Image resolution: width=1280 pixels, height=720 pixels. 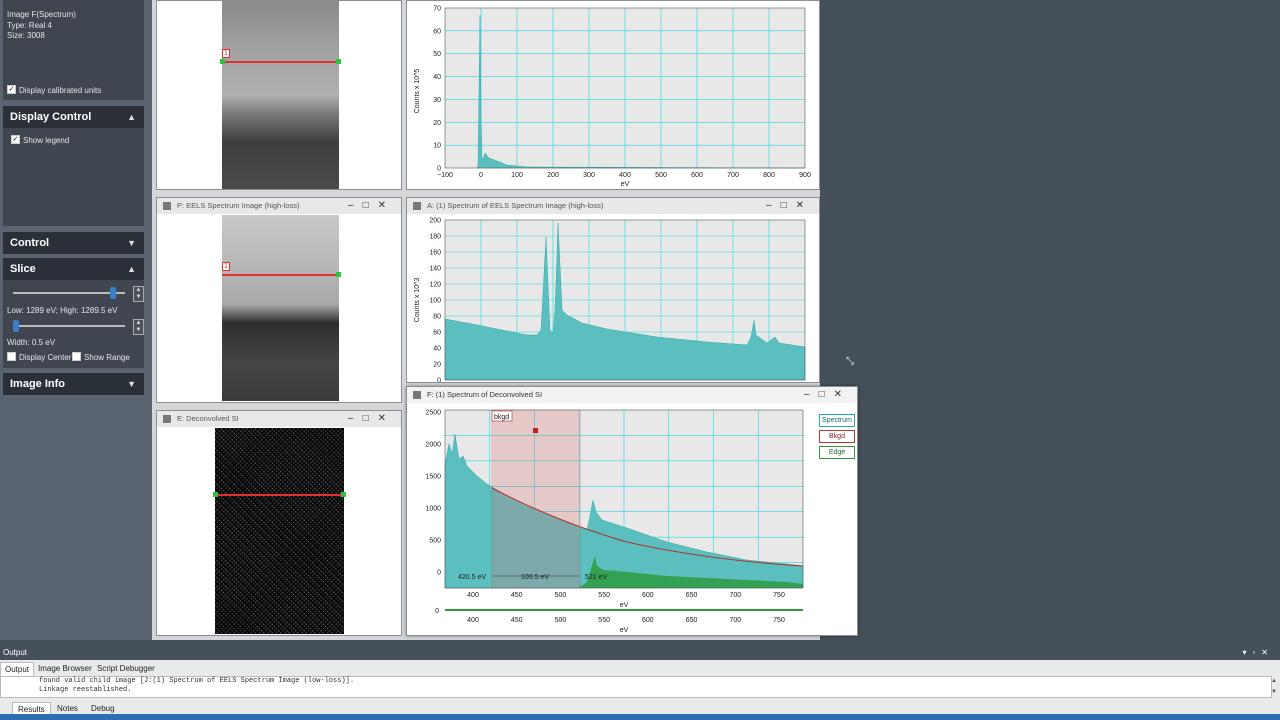 I want to click on x-tick-label: 100, so click(x=517, y=175).